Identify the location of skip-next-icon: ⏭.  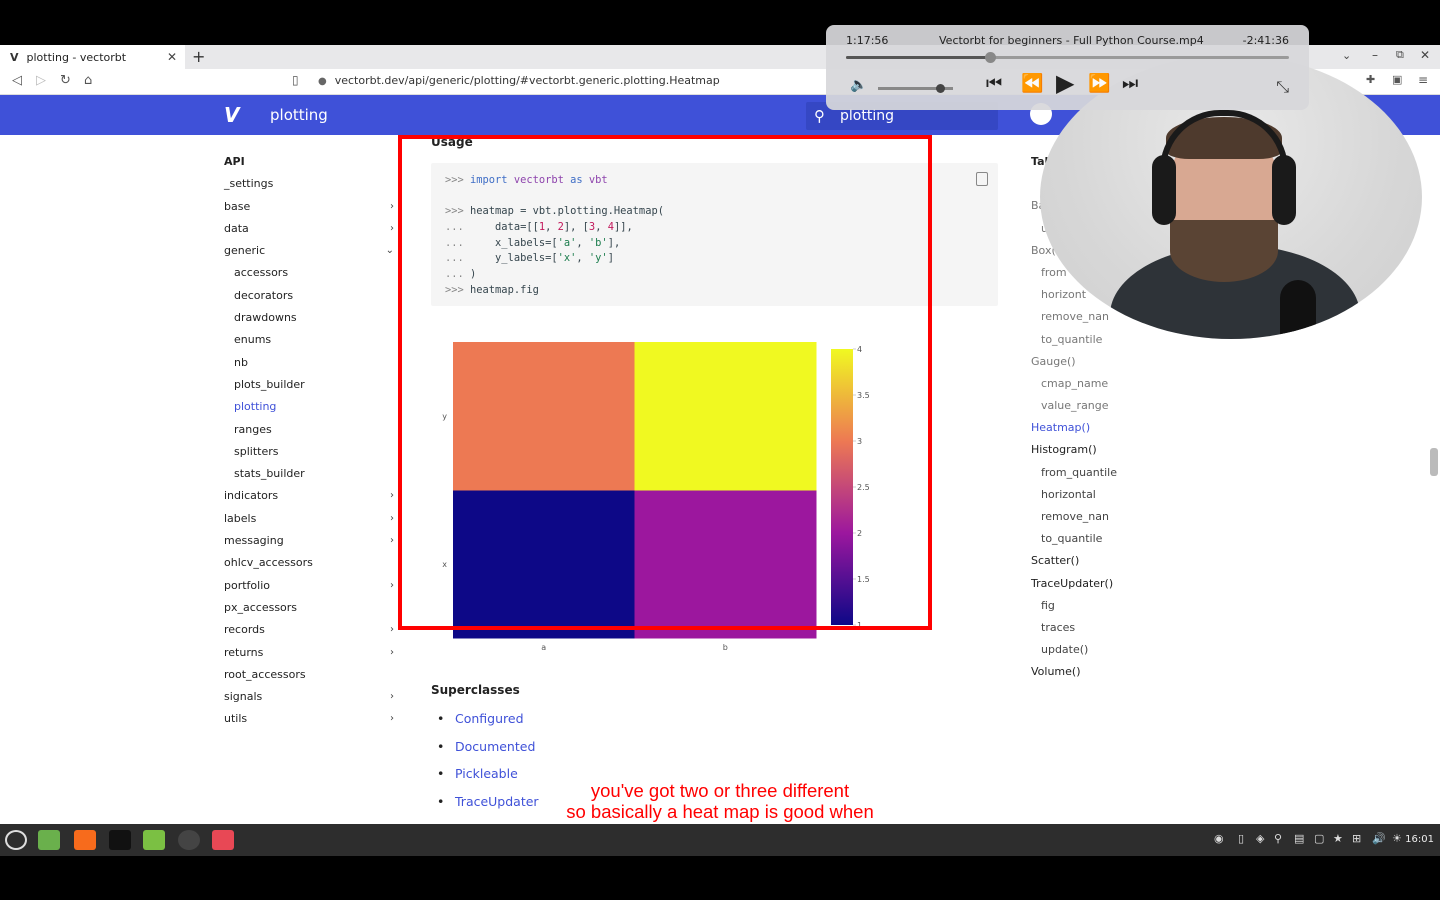
(1130, 83).